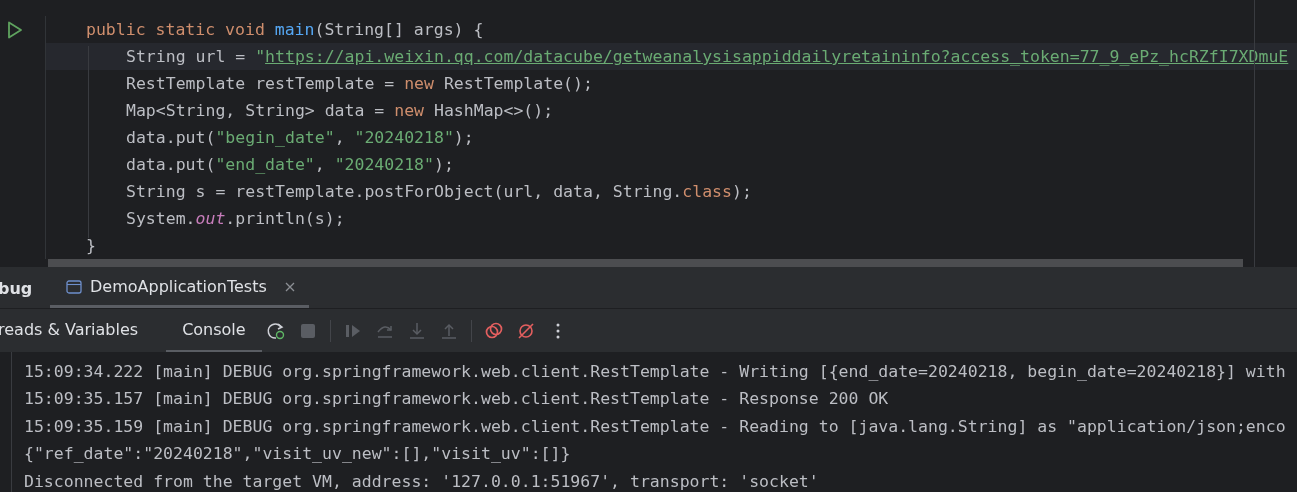  Describe the element at coordinates (15, 29) in the screenshot. I see `run-icon` at that location.